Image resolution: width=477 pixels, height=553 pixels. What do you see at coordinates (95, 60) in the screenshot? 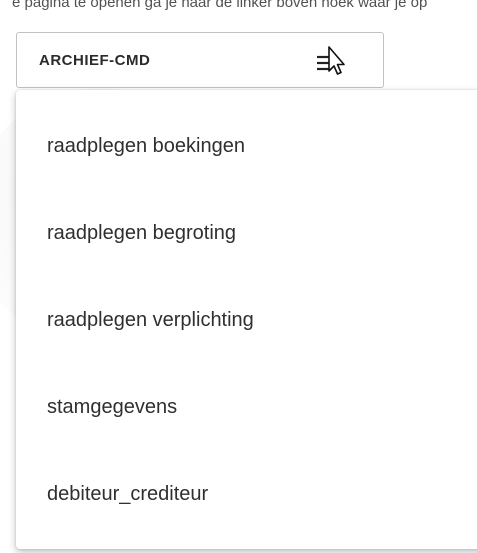
I see `trigger-label: ARCHIEF-CMD` at bounding box center [95, 60].